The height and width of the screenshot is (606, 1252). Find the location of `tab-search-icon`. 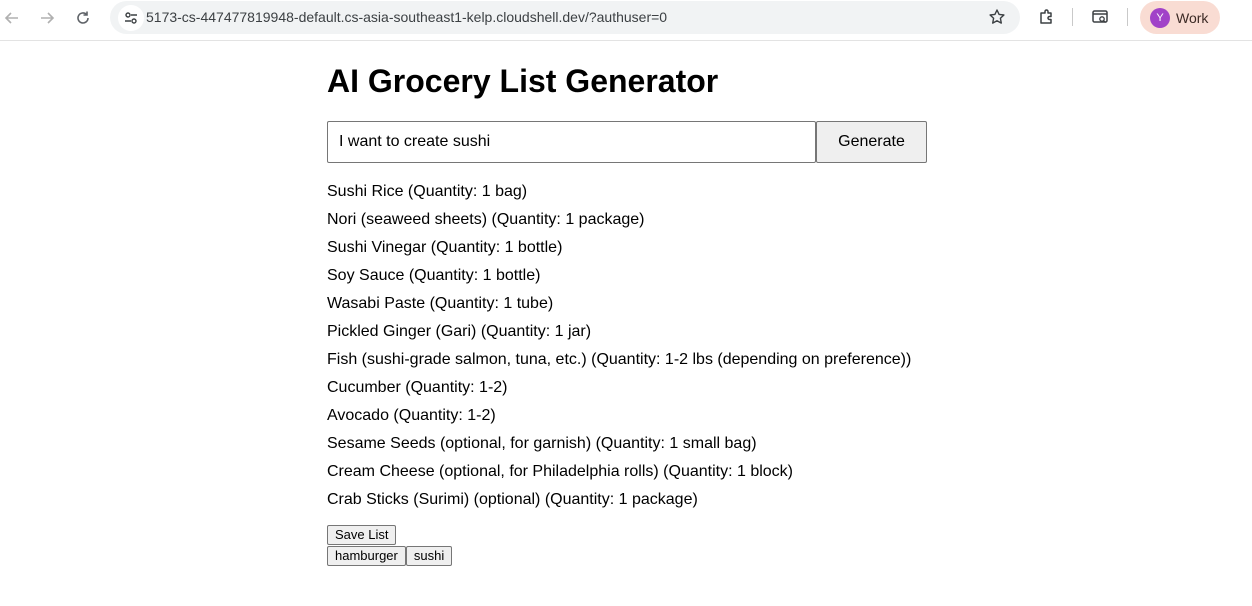

tab-search-icon is located at coordinates (1100, 17).